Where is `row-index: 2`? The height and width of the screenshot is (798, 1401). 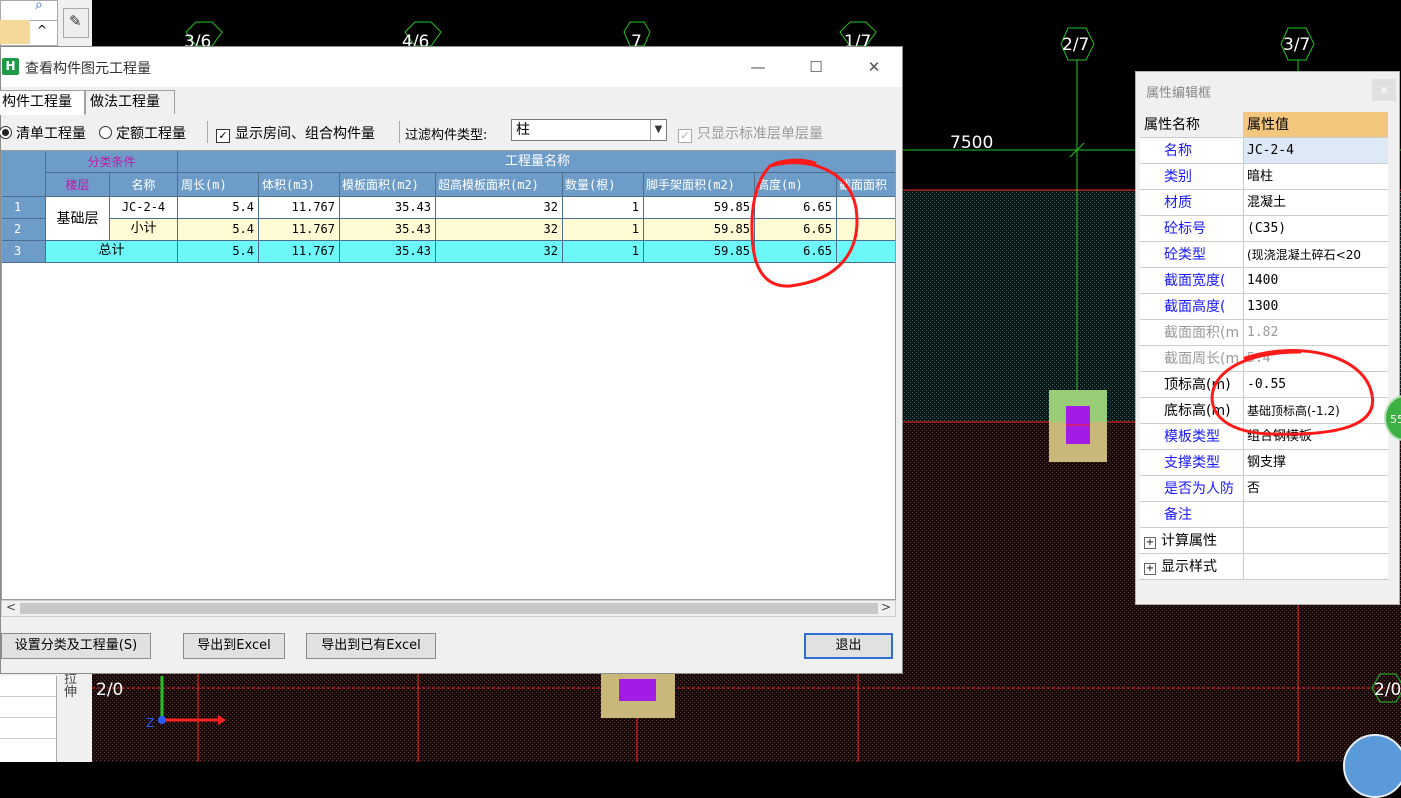 row-index: 2 is located at coordinates (24, 230).